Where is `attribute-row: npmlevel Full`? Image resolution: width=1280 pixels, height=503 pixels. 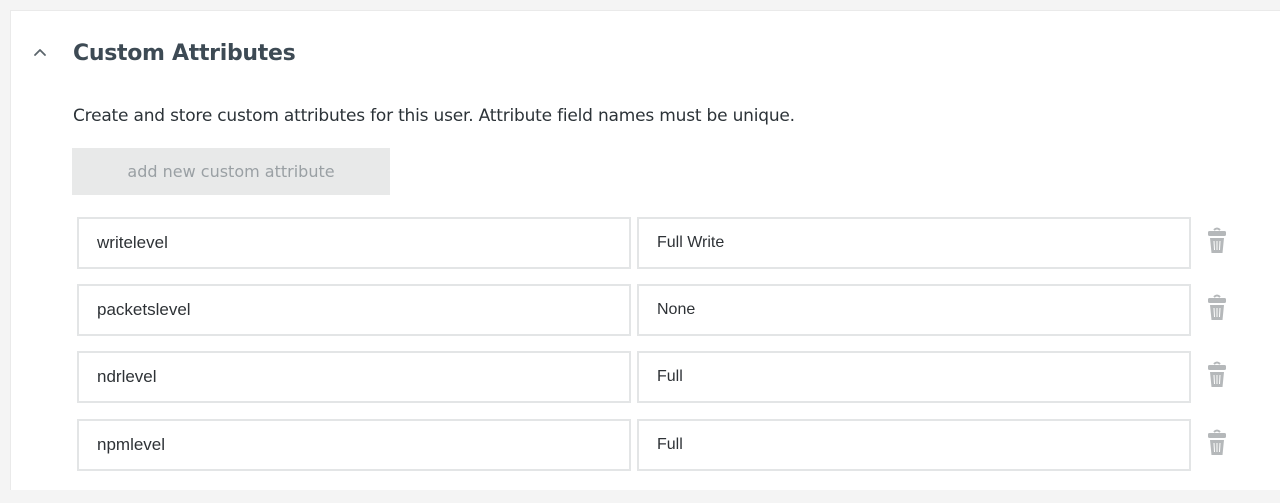 attribute-row: npmlevel Full is located at coordinates (657, 445).